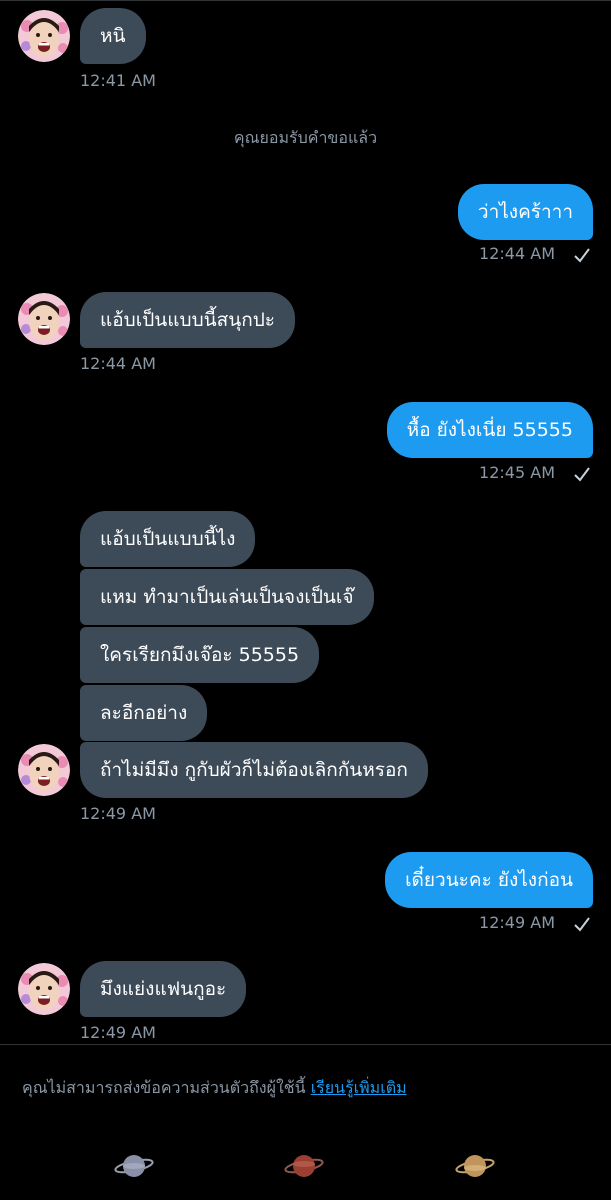 The width and height of the screenshot is (611, 1200). What do you see at coordinates (305, 0) in the screenshot?
I see `top-divider` at bounding box center [305, 0].